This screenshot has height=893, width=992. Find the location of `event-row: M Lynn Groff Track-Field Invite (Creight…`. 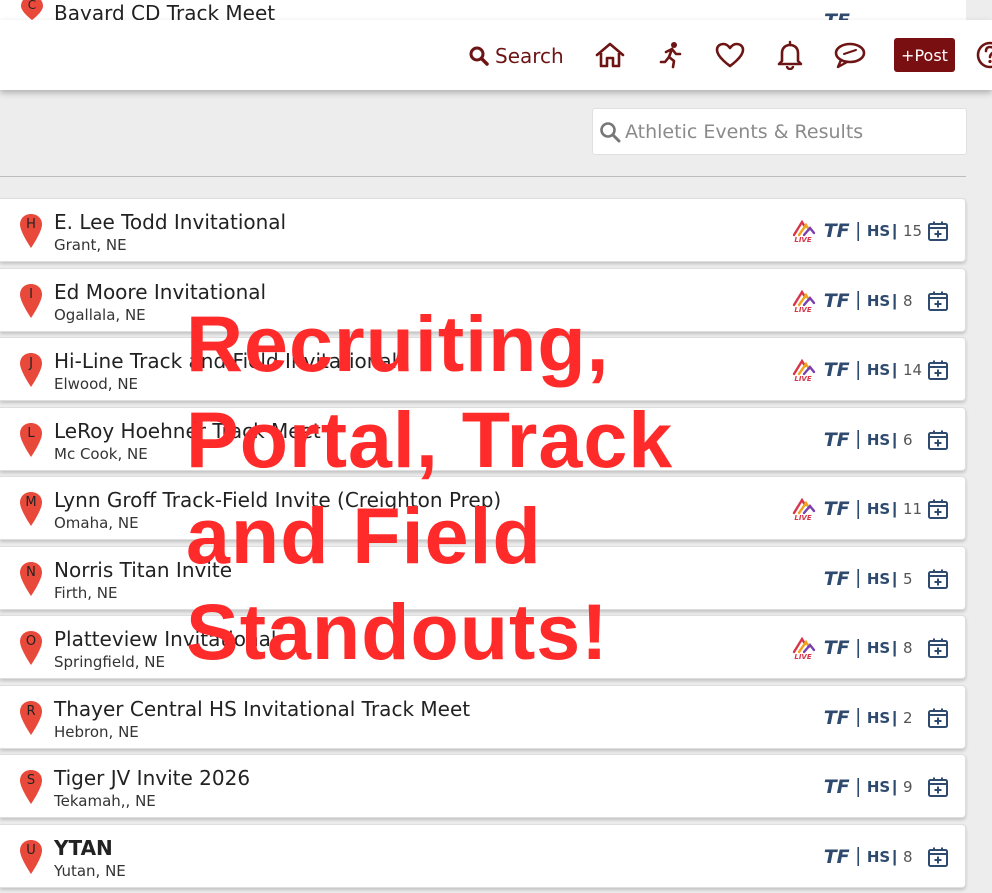

event-row: M Lynn Groff Track-Field Invite (Creight… is located at coordinates (483, 508).